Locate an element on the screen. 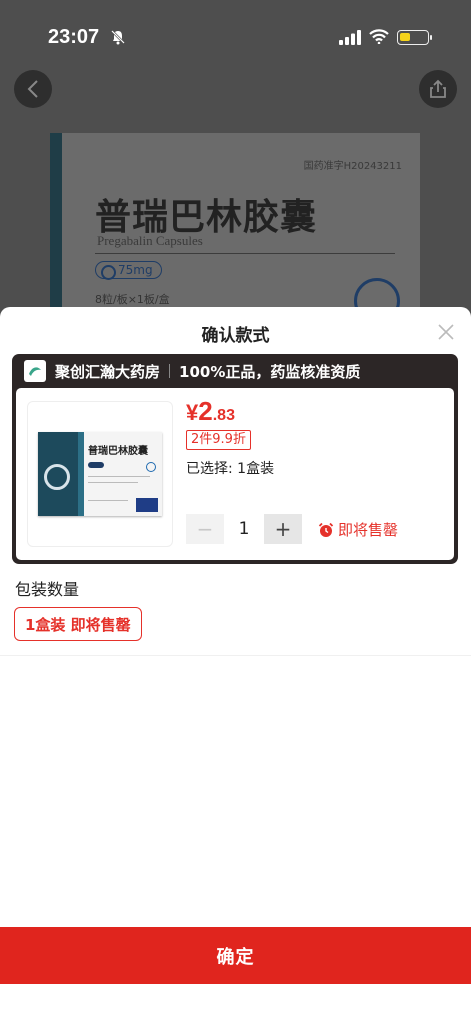 This screenshot has width=471, height=1024. battery-icon is located at coordinates (414, 37).